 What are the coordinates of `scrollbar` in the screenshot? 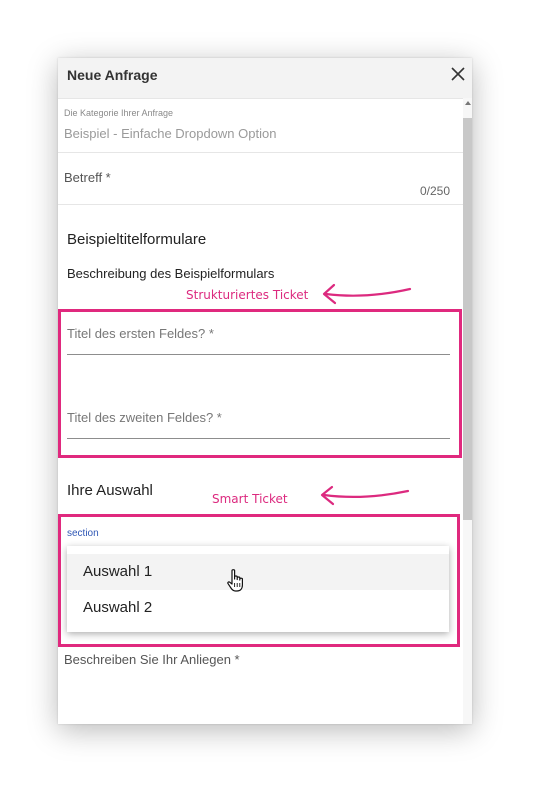 It's located at (467, 411).